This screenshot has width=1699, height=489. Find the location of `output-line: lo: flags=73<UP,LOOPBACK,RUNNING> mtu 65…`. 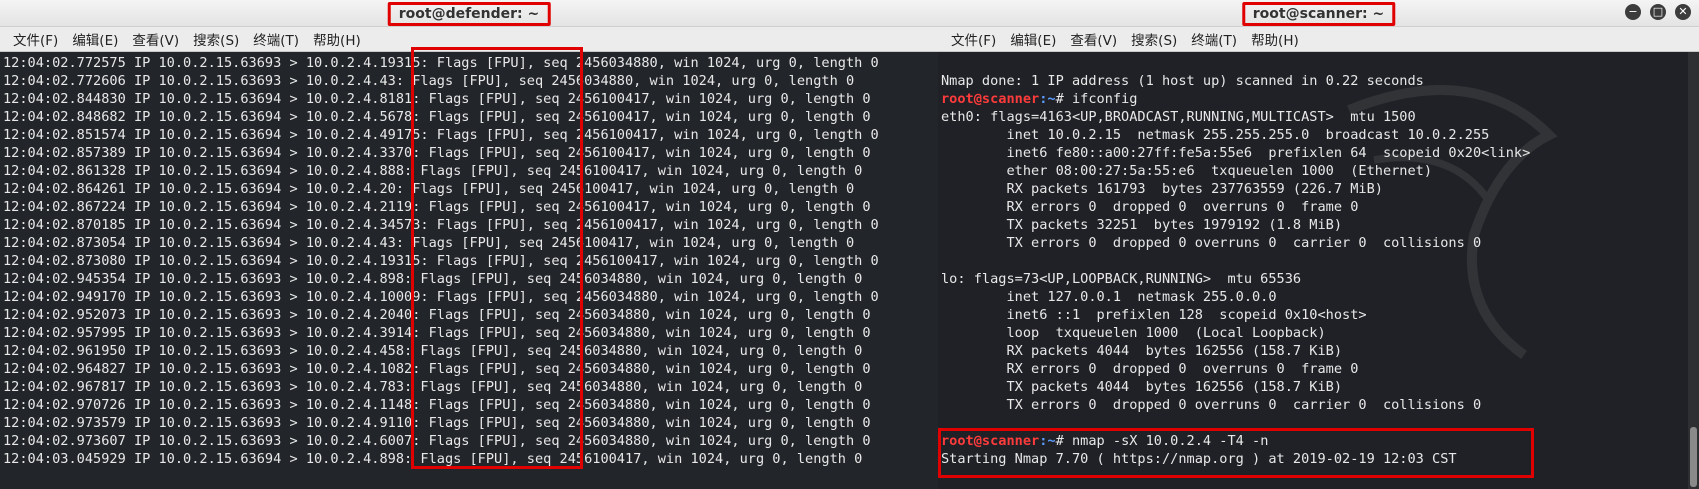

output-line: lo: flags=73<UP,LOOPBACK,RUNNING> mtu 65… is located at coordinates (1121, 279).